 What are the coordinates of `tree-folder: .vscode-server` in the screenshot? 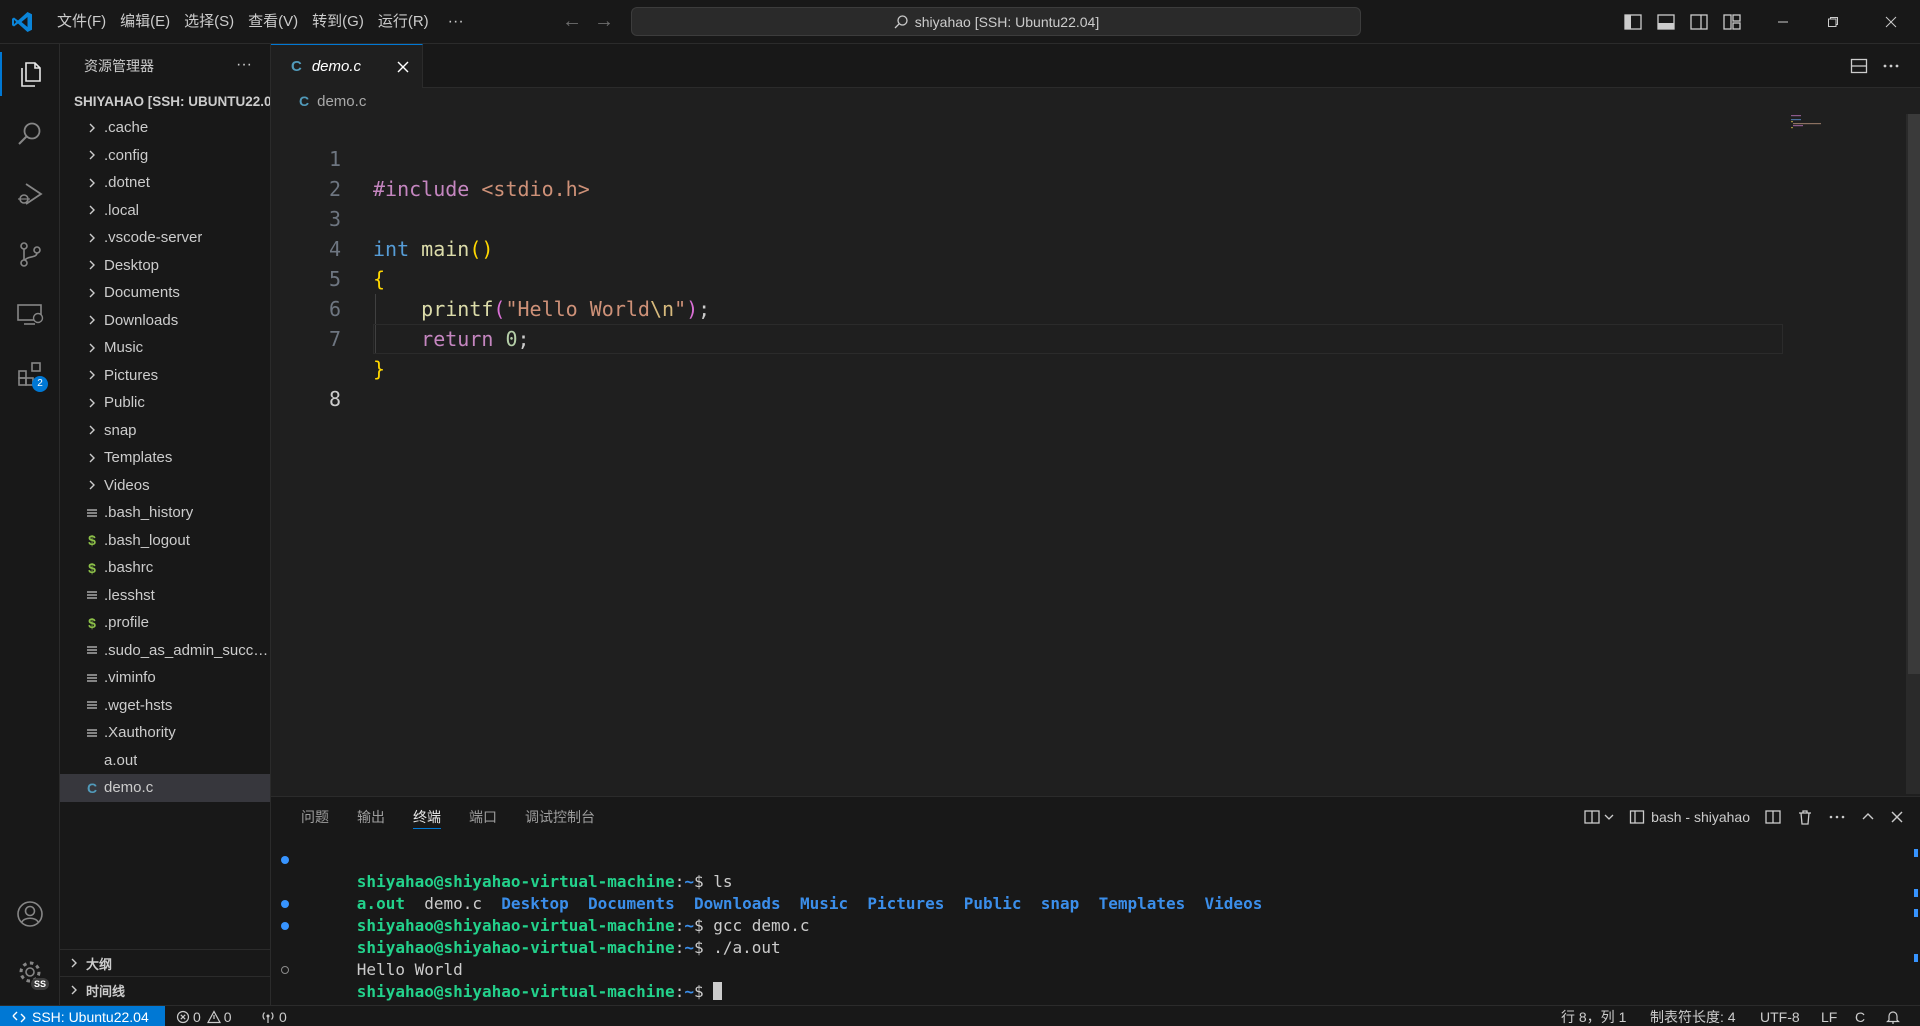 It's located at (165, 238).